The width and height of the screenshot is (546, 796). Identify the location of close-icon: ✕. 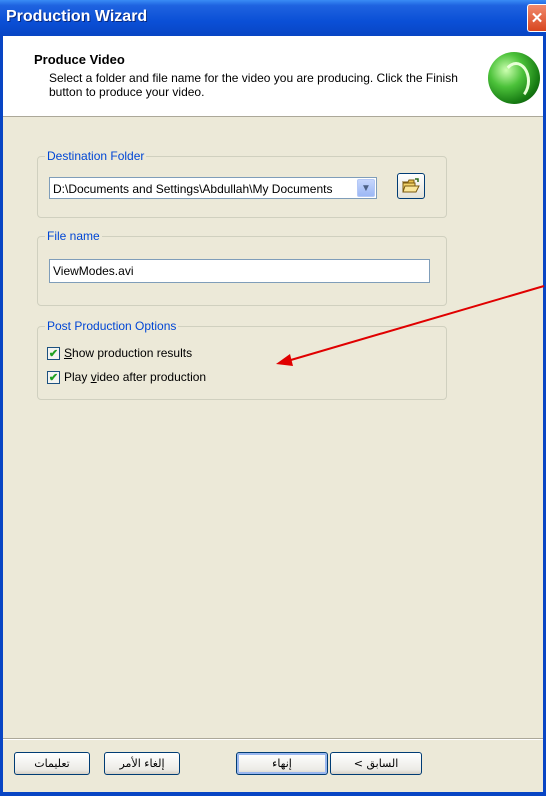
(537, 18).